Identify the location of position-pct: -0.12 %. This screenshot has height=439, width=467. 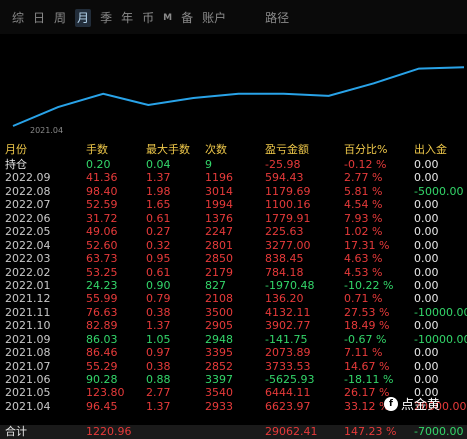
(365, 164).